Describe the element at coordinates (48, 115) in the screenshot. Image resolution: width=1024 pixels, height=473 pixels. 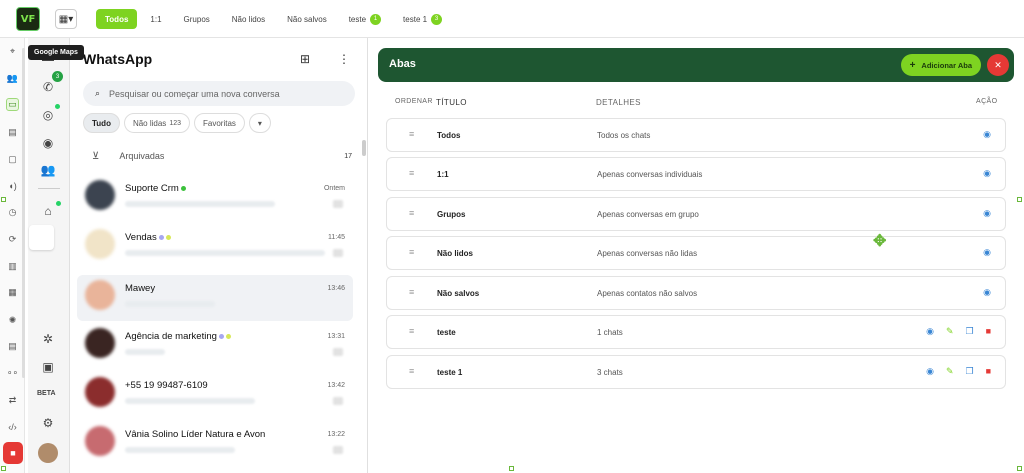
I see `status-icon: ◎` at that location.